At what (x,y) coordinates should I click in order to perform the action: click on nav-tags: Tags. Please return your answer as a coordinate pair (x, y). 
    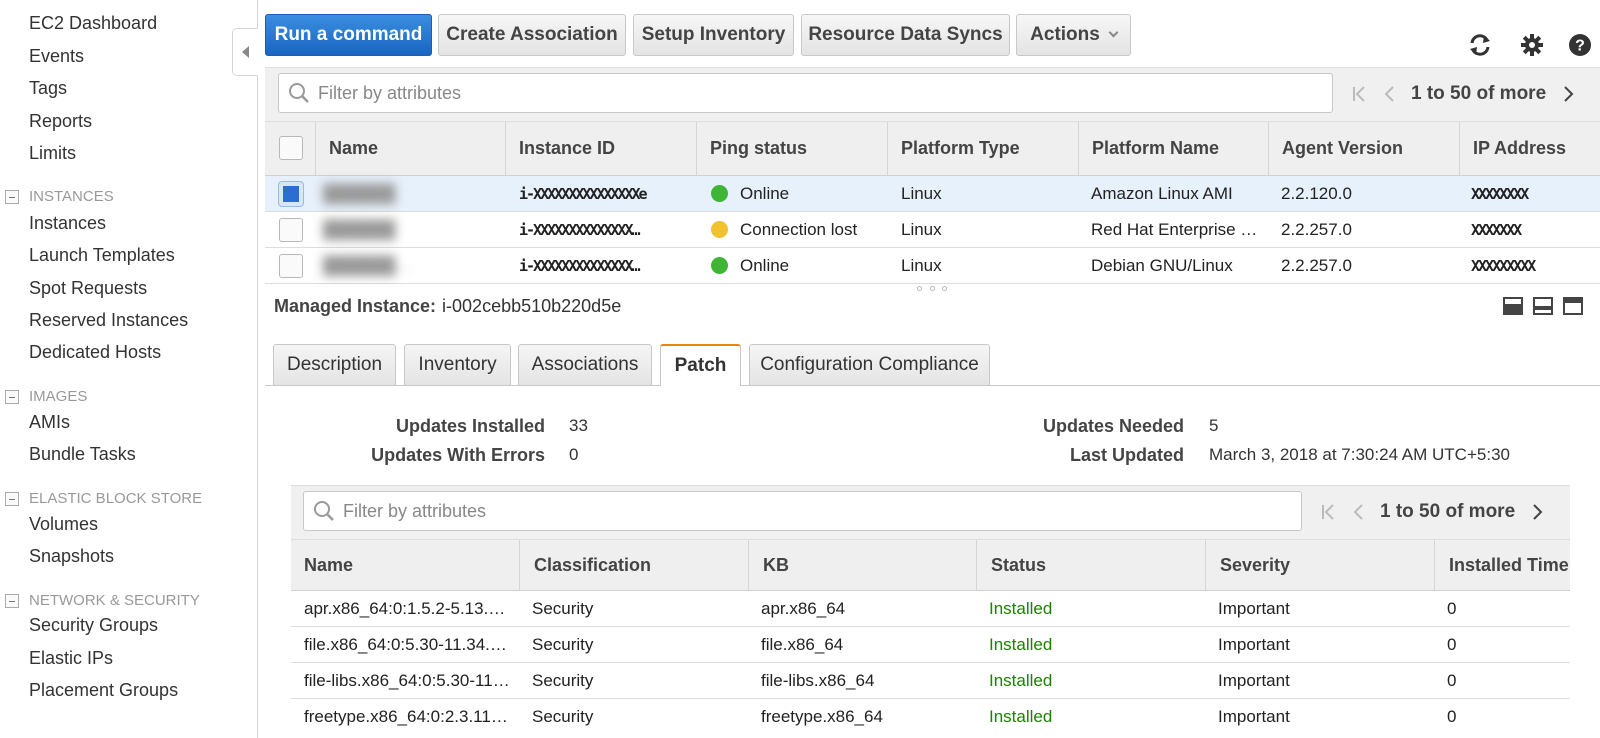
    Looking at the image, I should click on (48, 88).